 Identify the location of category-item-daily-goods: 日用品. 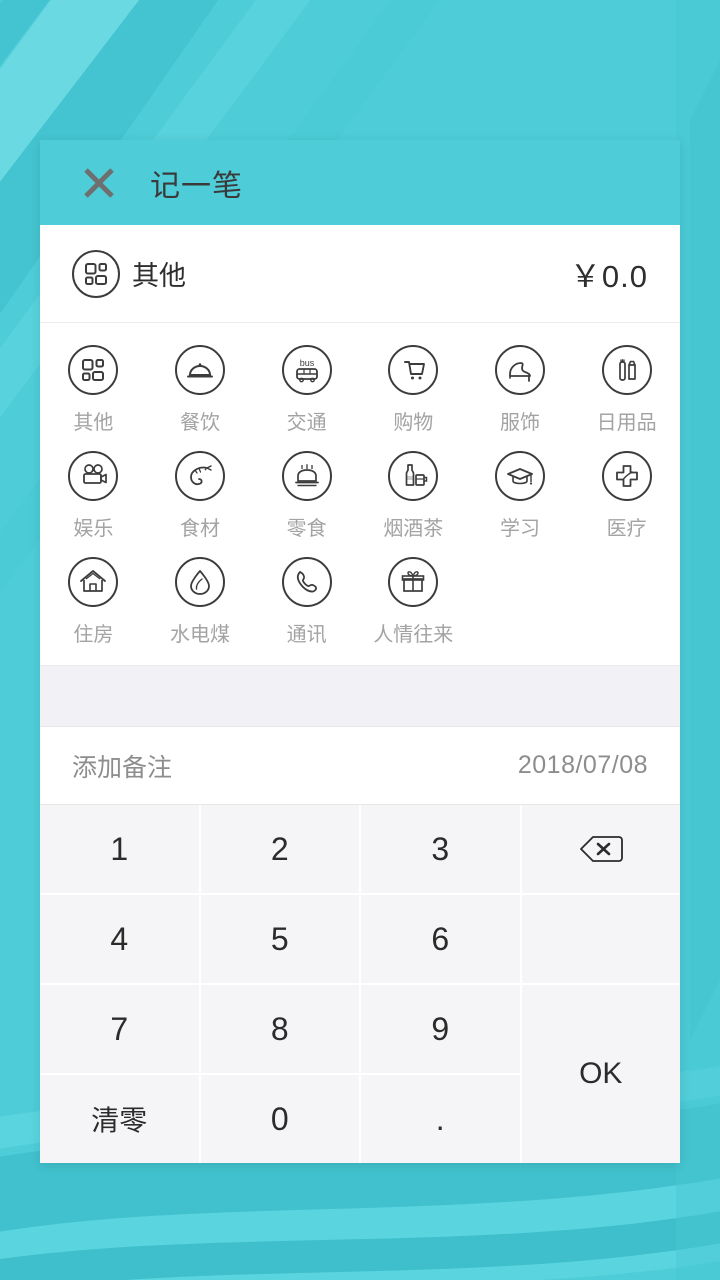
(626, 386).